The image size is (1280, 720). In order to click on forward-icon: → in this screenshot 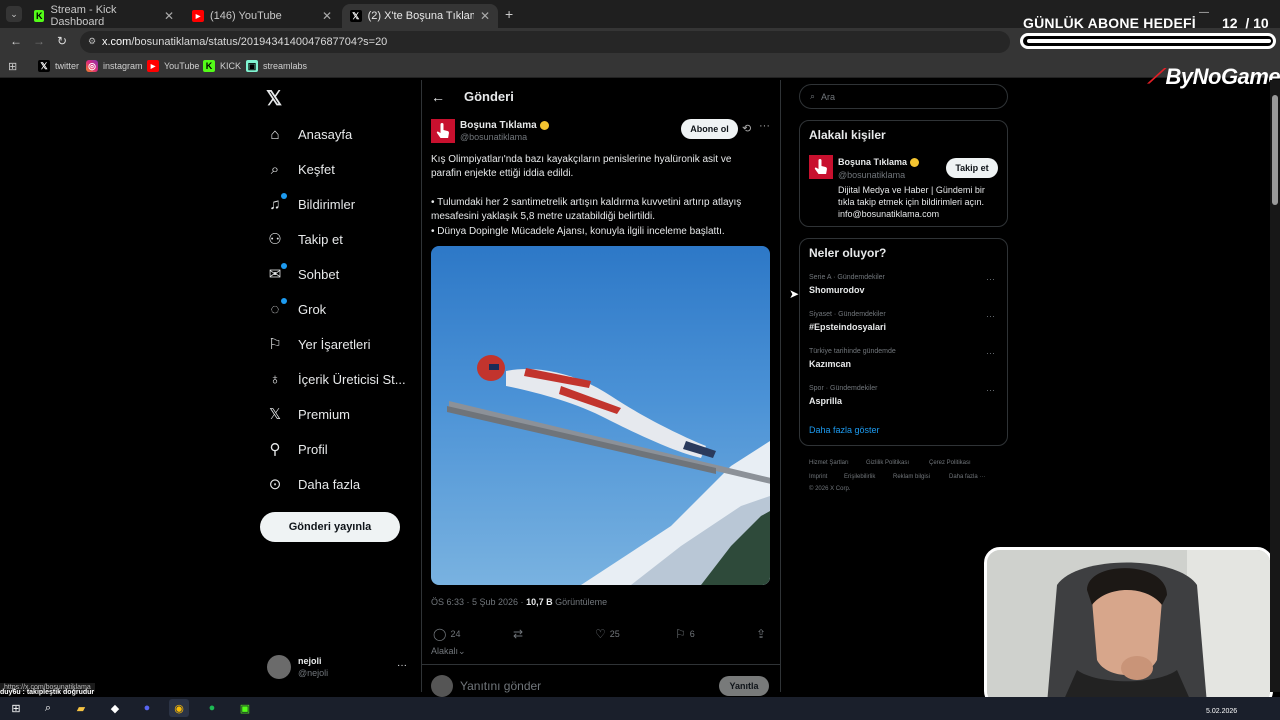, I will do `click(39, 41)`.